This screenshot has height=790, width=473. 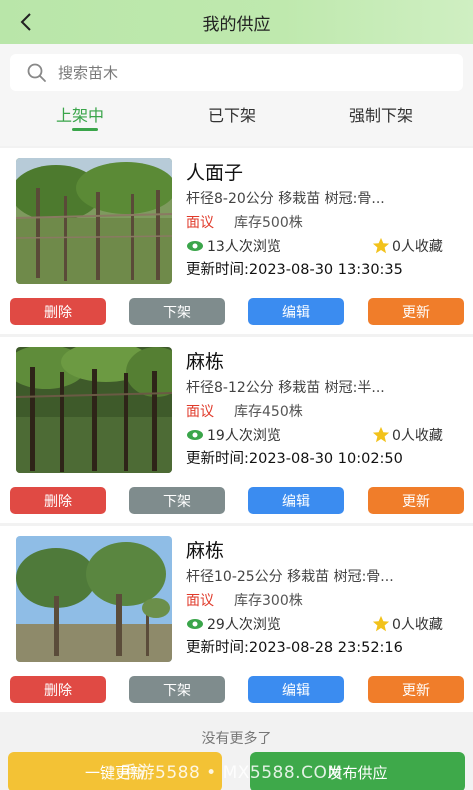 I want to click on tab-forced-unlisted: 强制下架, so click(x=381, y=114).